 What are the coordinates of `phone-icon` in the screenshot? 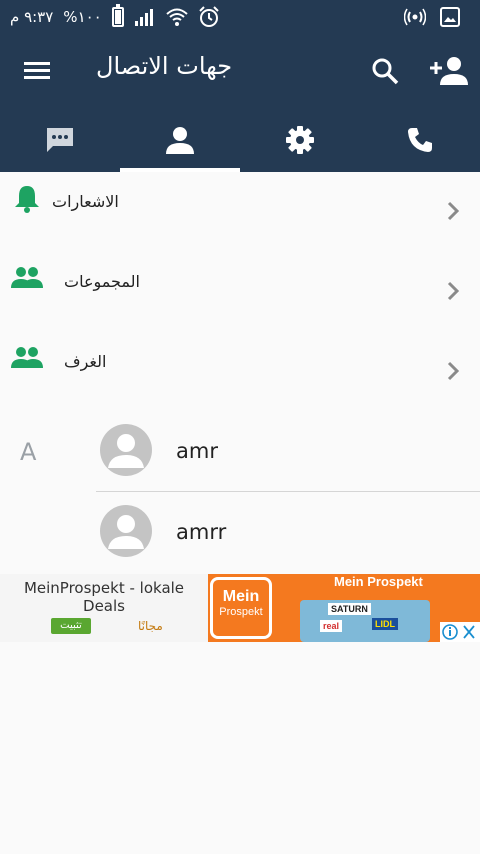 It's located at (420, 140).